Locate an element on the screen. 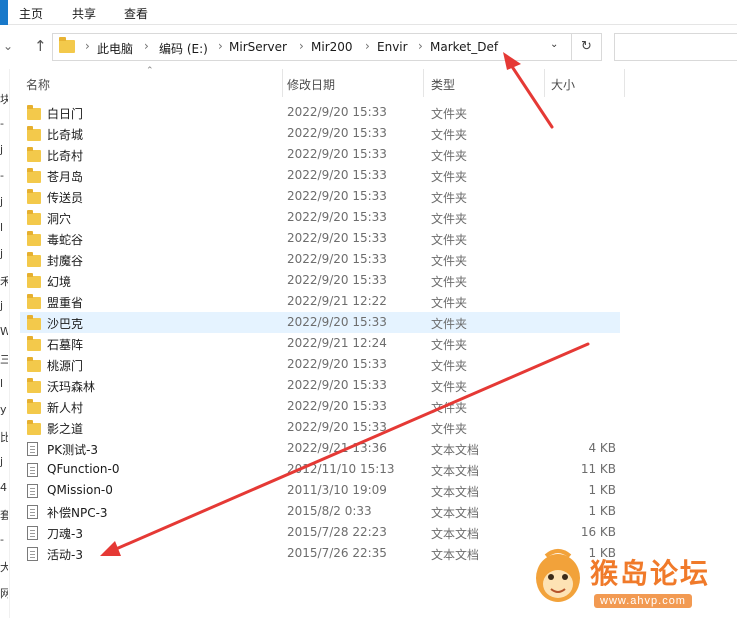 This screenshot has width=737, height=618. column-header-date: 修改日期 is located at coordinates (353, 84).